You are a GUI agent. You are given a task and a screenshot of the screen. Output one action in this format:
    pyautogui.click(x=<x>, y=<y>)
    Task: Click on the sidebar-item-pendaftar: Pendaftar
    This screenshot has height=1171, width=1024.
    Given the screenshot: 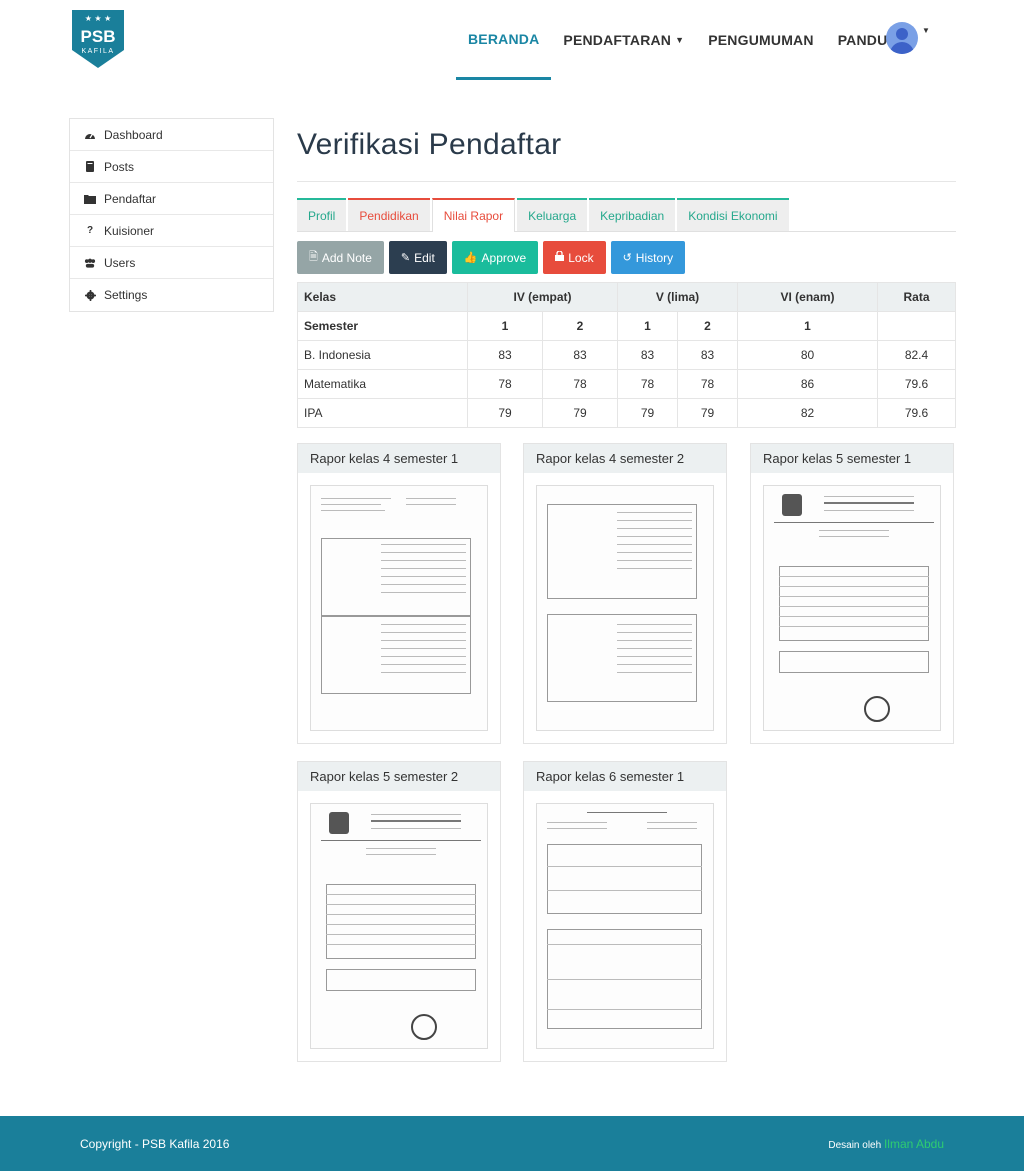 What is the action you would take?
    pyautogui.click(x=171, y=199)
    